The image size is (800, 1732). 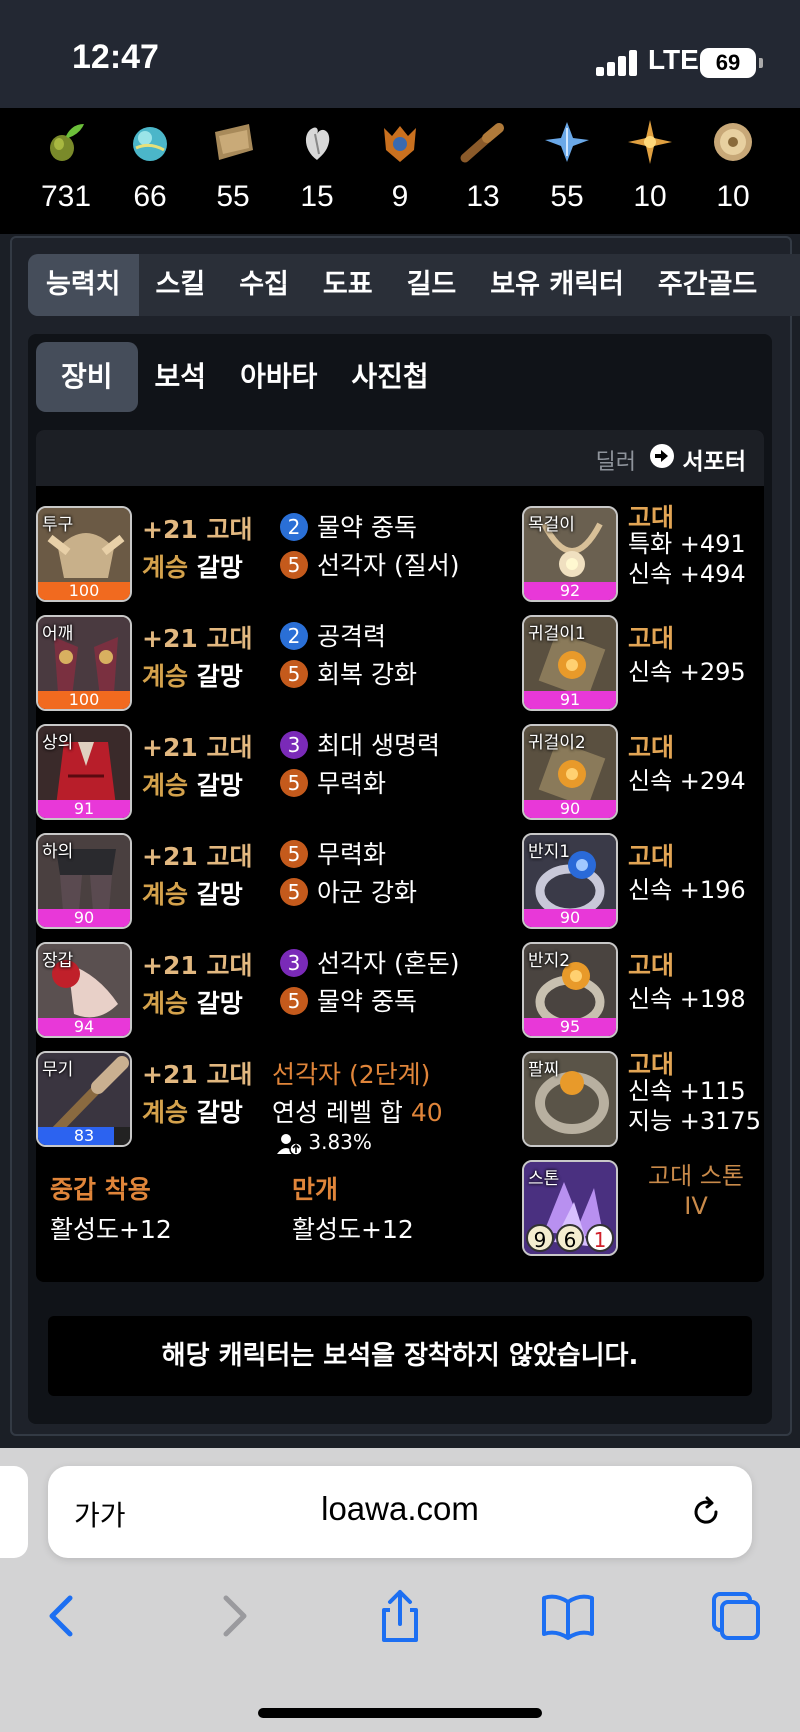 I want to click on resource-value: 10, so click(x=733, y=196).